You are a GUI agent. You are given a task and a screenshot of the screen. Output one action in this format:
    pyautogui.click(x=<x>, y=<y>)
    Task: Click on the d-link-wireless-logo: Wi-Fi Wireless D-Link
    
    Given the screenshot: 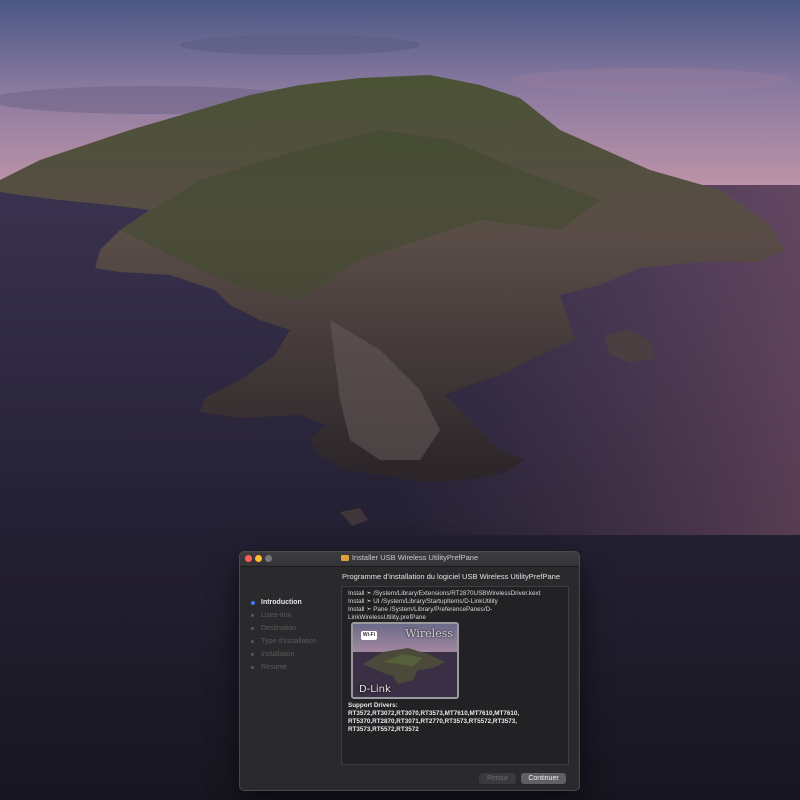 What is the action you would take?
    pyautogui.click(x=405, y=660)
    